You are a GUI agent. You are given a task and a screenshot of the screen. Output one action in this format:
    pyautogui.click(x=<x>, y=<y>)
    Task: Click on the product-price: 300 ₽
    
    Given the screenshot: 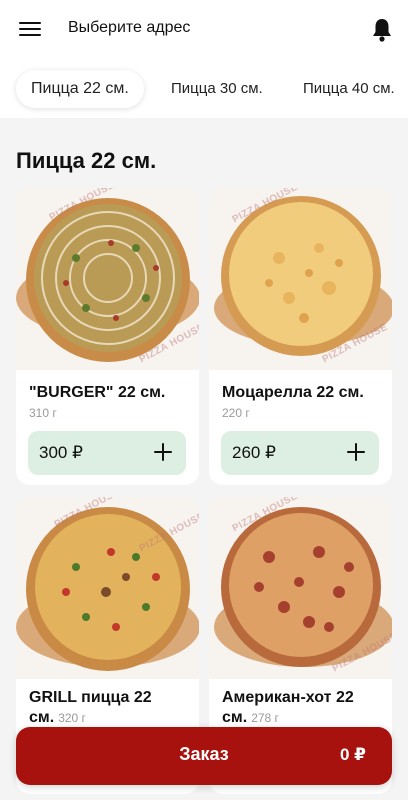 What is the action you would take?
    pyautogui.click(x=61, y=452)
    